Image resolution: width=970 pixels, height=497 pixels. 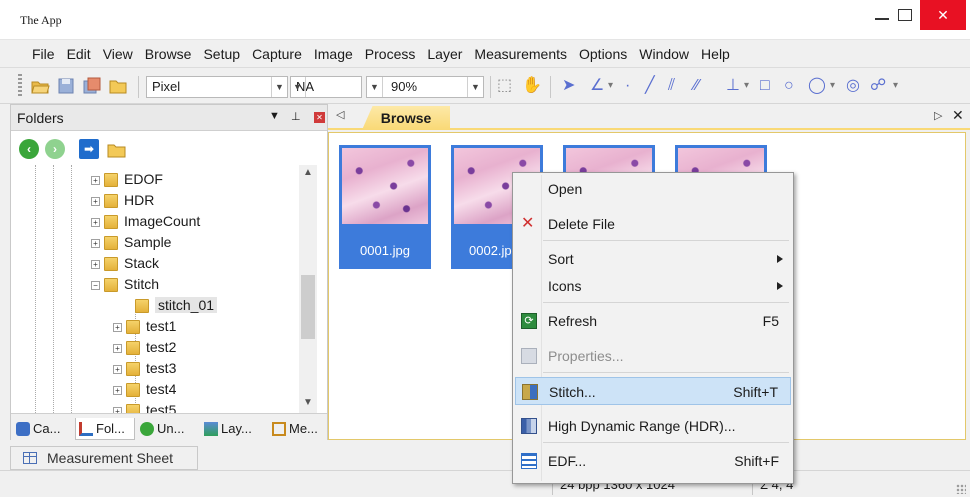 I want to click on ellipse-tool-icon: ○, so click(x=789, y=86).